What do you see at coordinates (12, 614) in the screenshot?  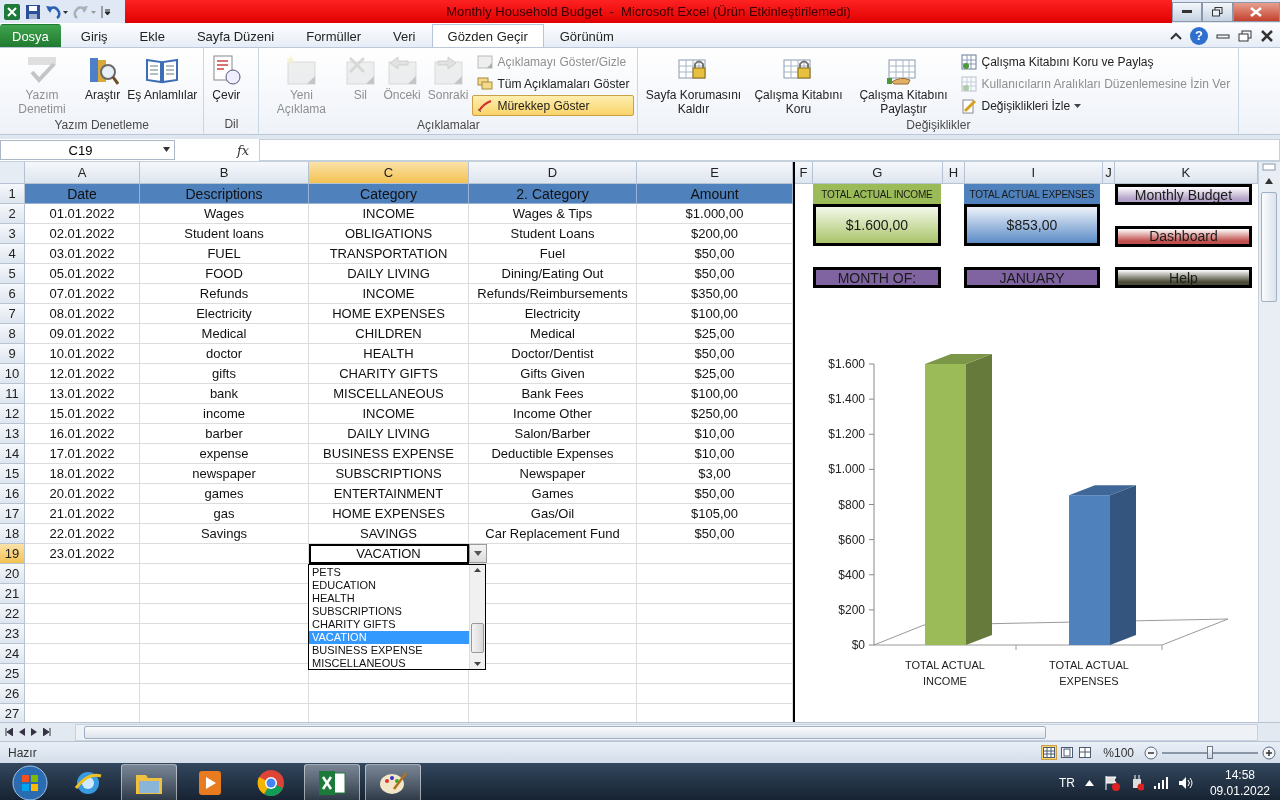 I see `row-header: 22` at bounding box center [12, 614].